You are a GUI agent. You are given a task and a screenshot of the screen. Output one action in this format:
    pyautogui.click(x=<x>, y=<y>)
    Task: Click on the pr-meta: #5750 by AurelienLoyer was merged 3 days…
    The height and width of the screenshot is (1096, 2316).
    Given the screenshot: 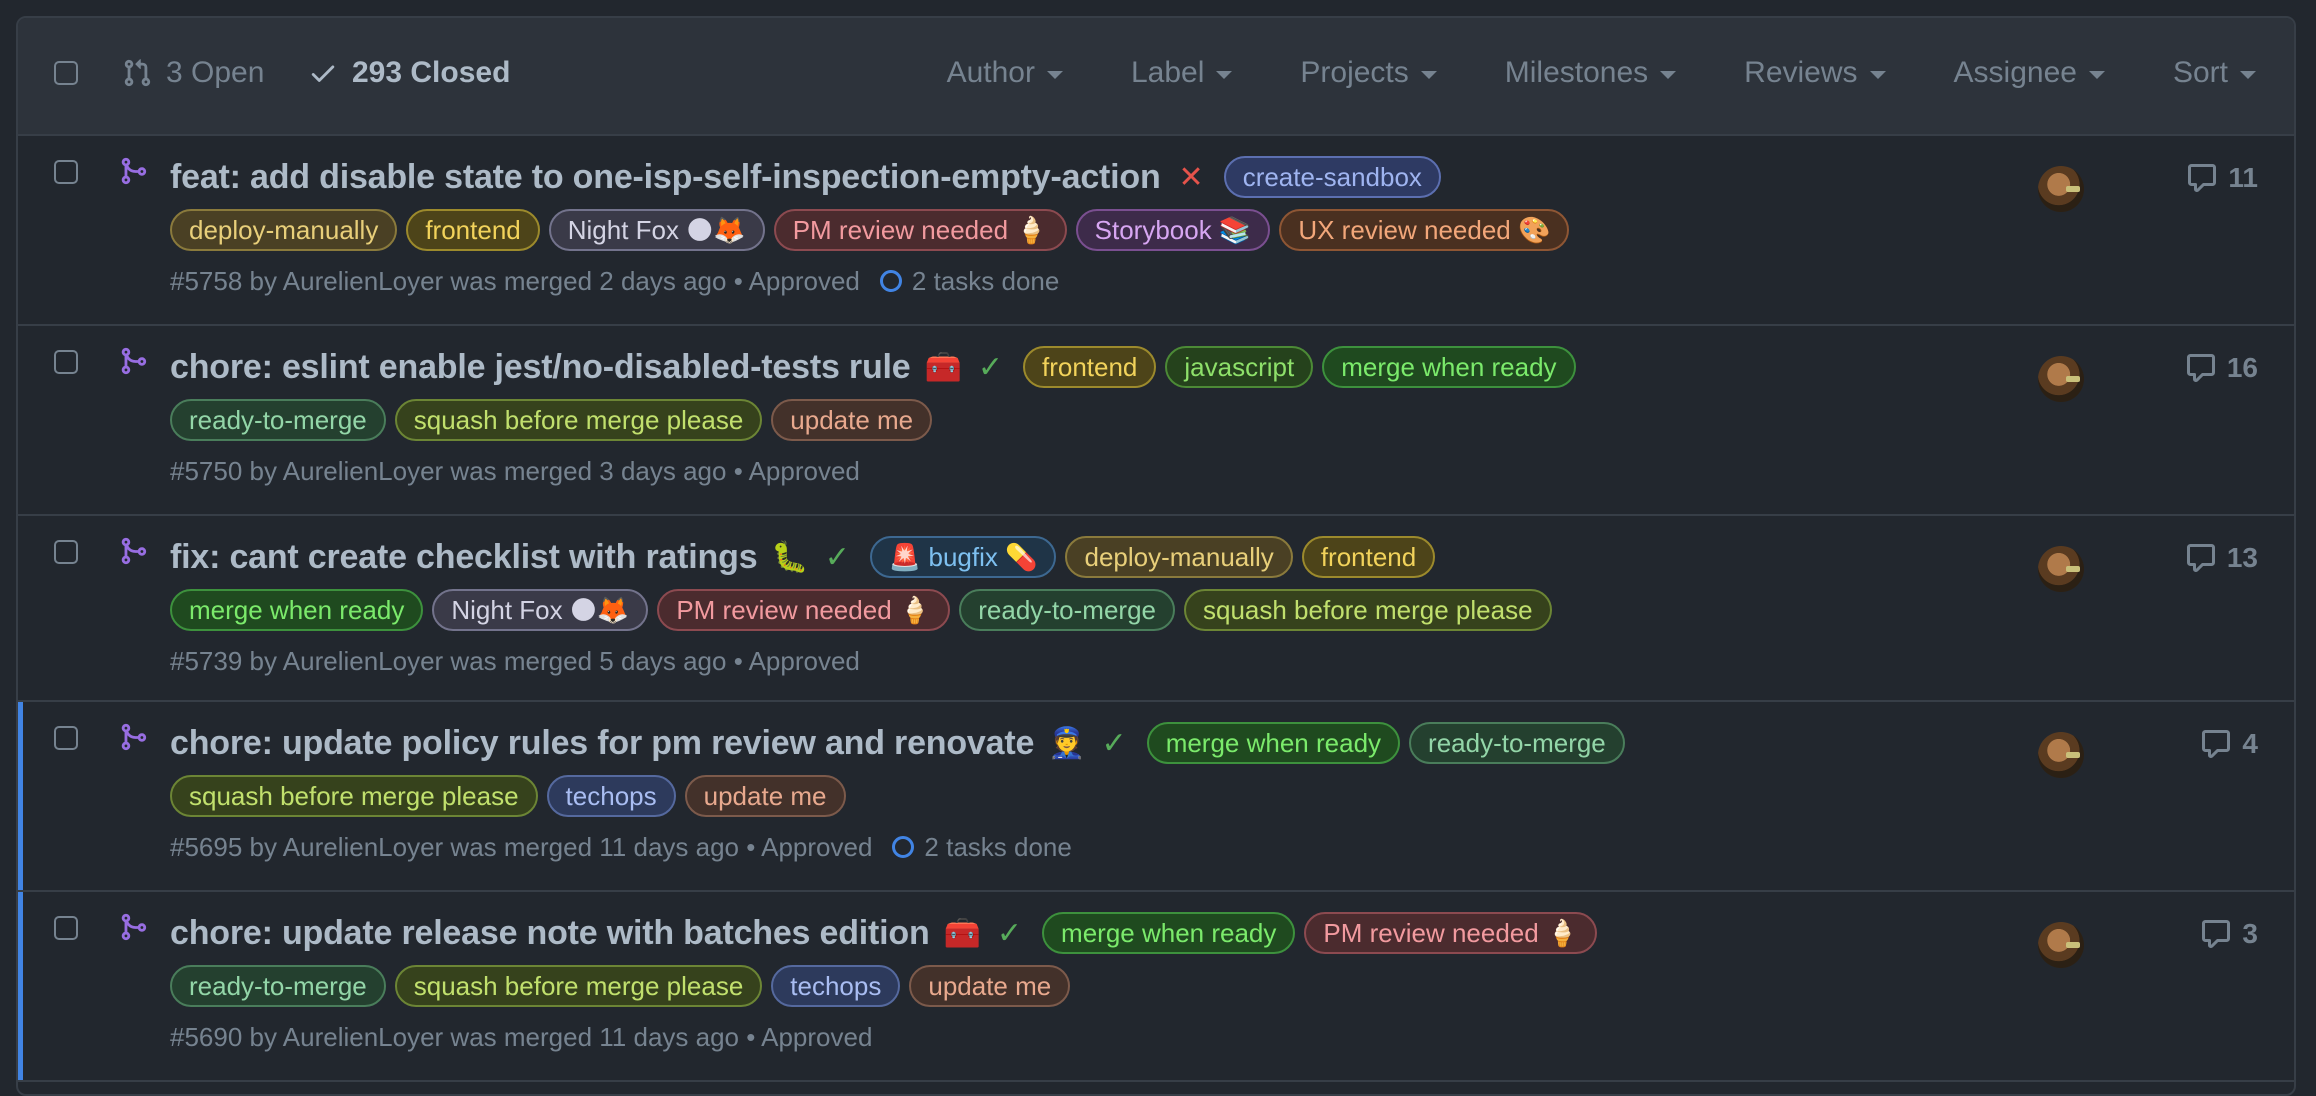 What is the action you would take?
    pyautogui.click(x=1102, y=471)
    